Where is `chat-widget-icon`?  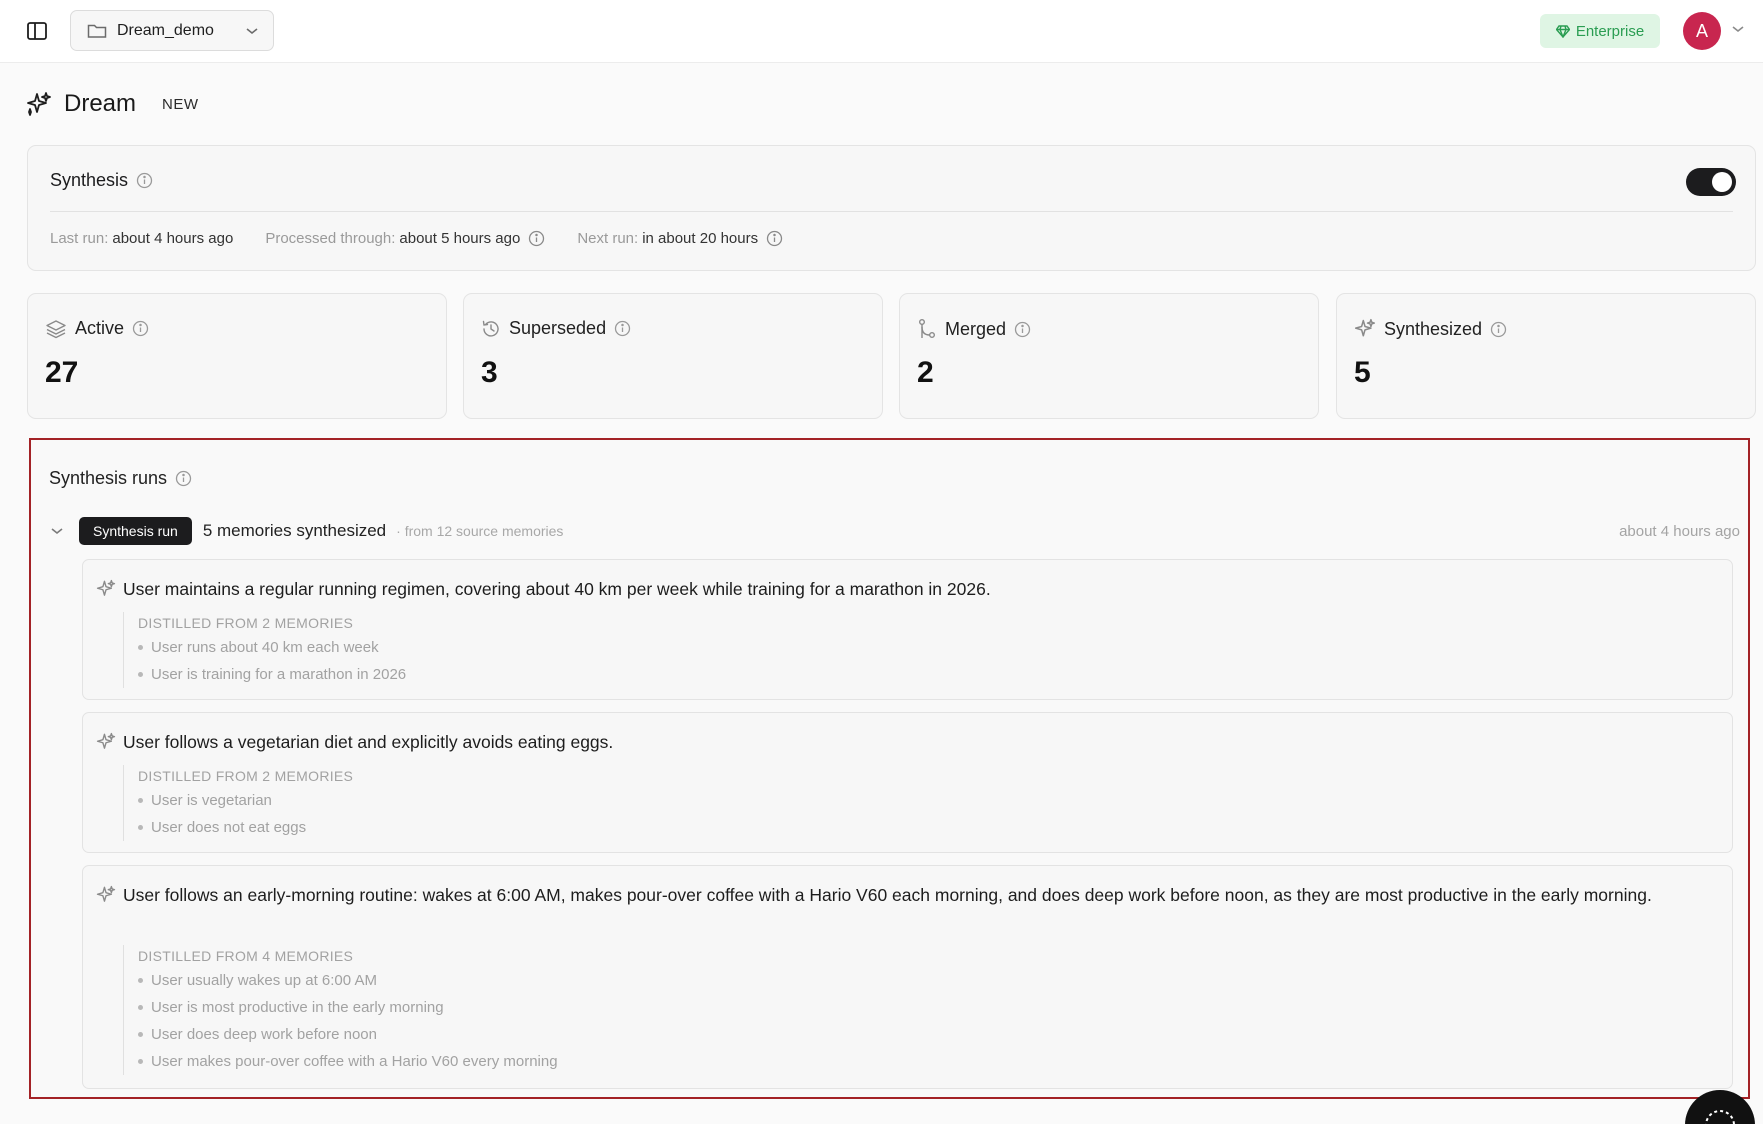 chat-widget-icon is located at coordinates (1720, 1117).